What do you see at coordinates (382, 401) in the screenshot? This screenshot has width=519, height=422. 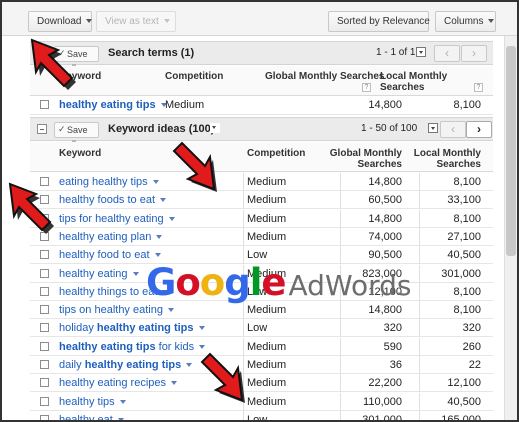 I see `global-searches-value: 110,000` at bounding box center [382, 401].